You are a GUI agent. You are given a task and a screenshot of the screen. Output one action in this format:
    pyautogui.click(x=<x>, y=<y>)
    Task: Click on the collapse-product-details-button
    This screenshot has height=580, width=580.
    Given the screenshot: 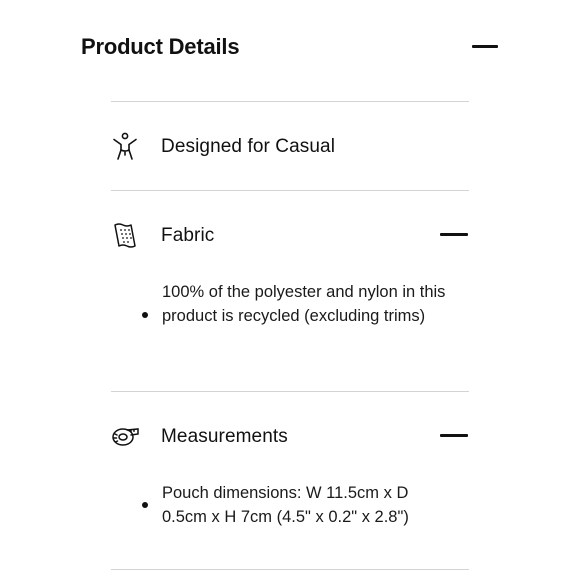 What is the action you would take?
    pyautogui.click(x=485, y=47)
    